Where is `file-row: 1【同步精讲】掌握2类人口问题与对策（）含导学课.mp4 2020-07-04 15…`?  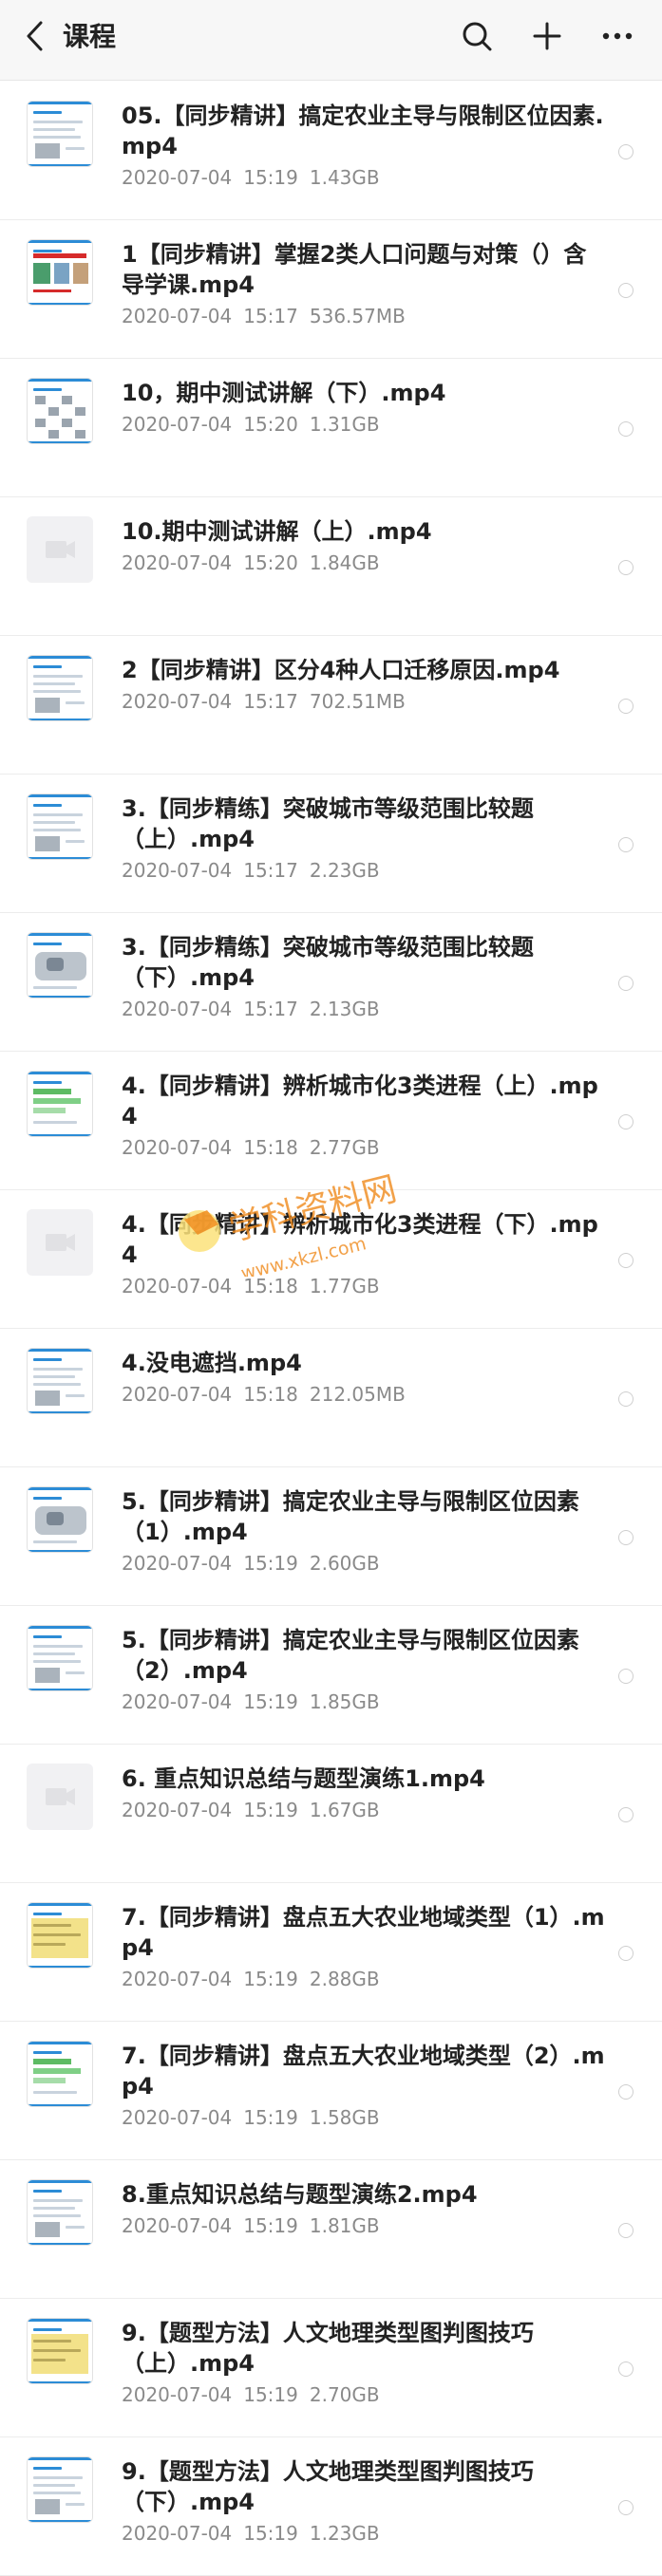 file-row: 1【同步精讲】掌握2类人口问题与对策（）含导学课.mp4 2020-07-04 15… is located at coordinates (331, 289).